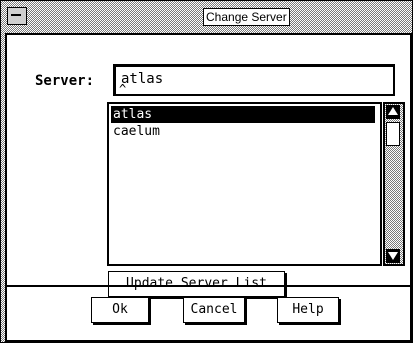  What do you see at coordinates (208, 286) in the screenshot?
I see `divider` at bounding box center [208, 286].